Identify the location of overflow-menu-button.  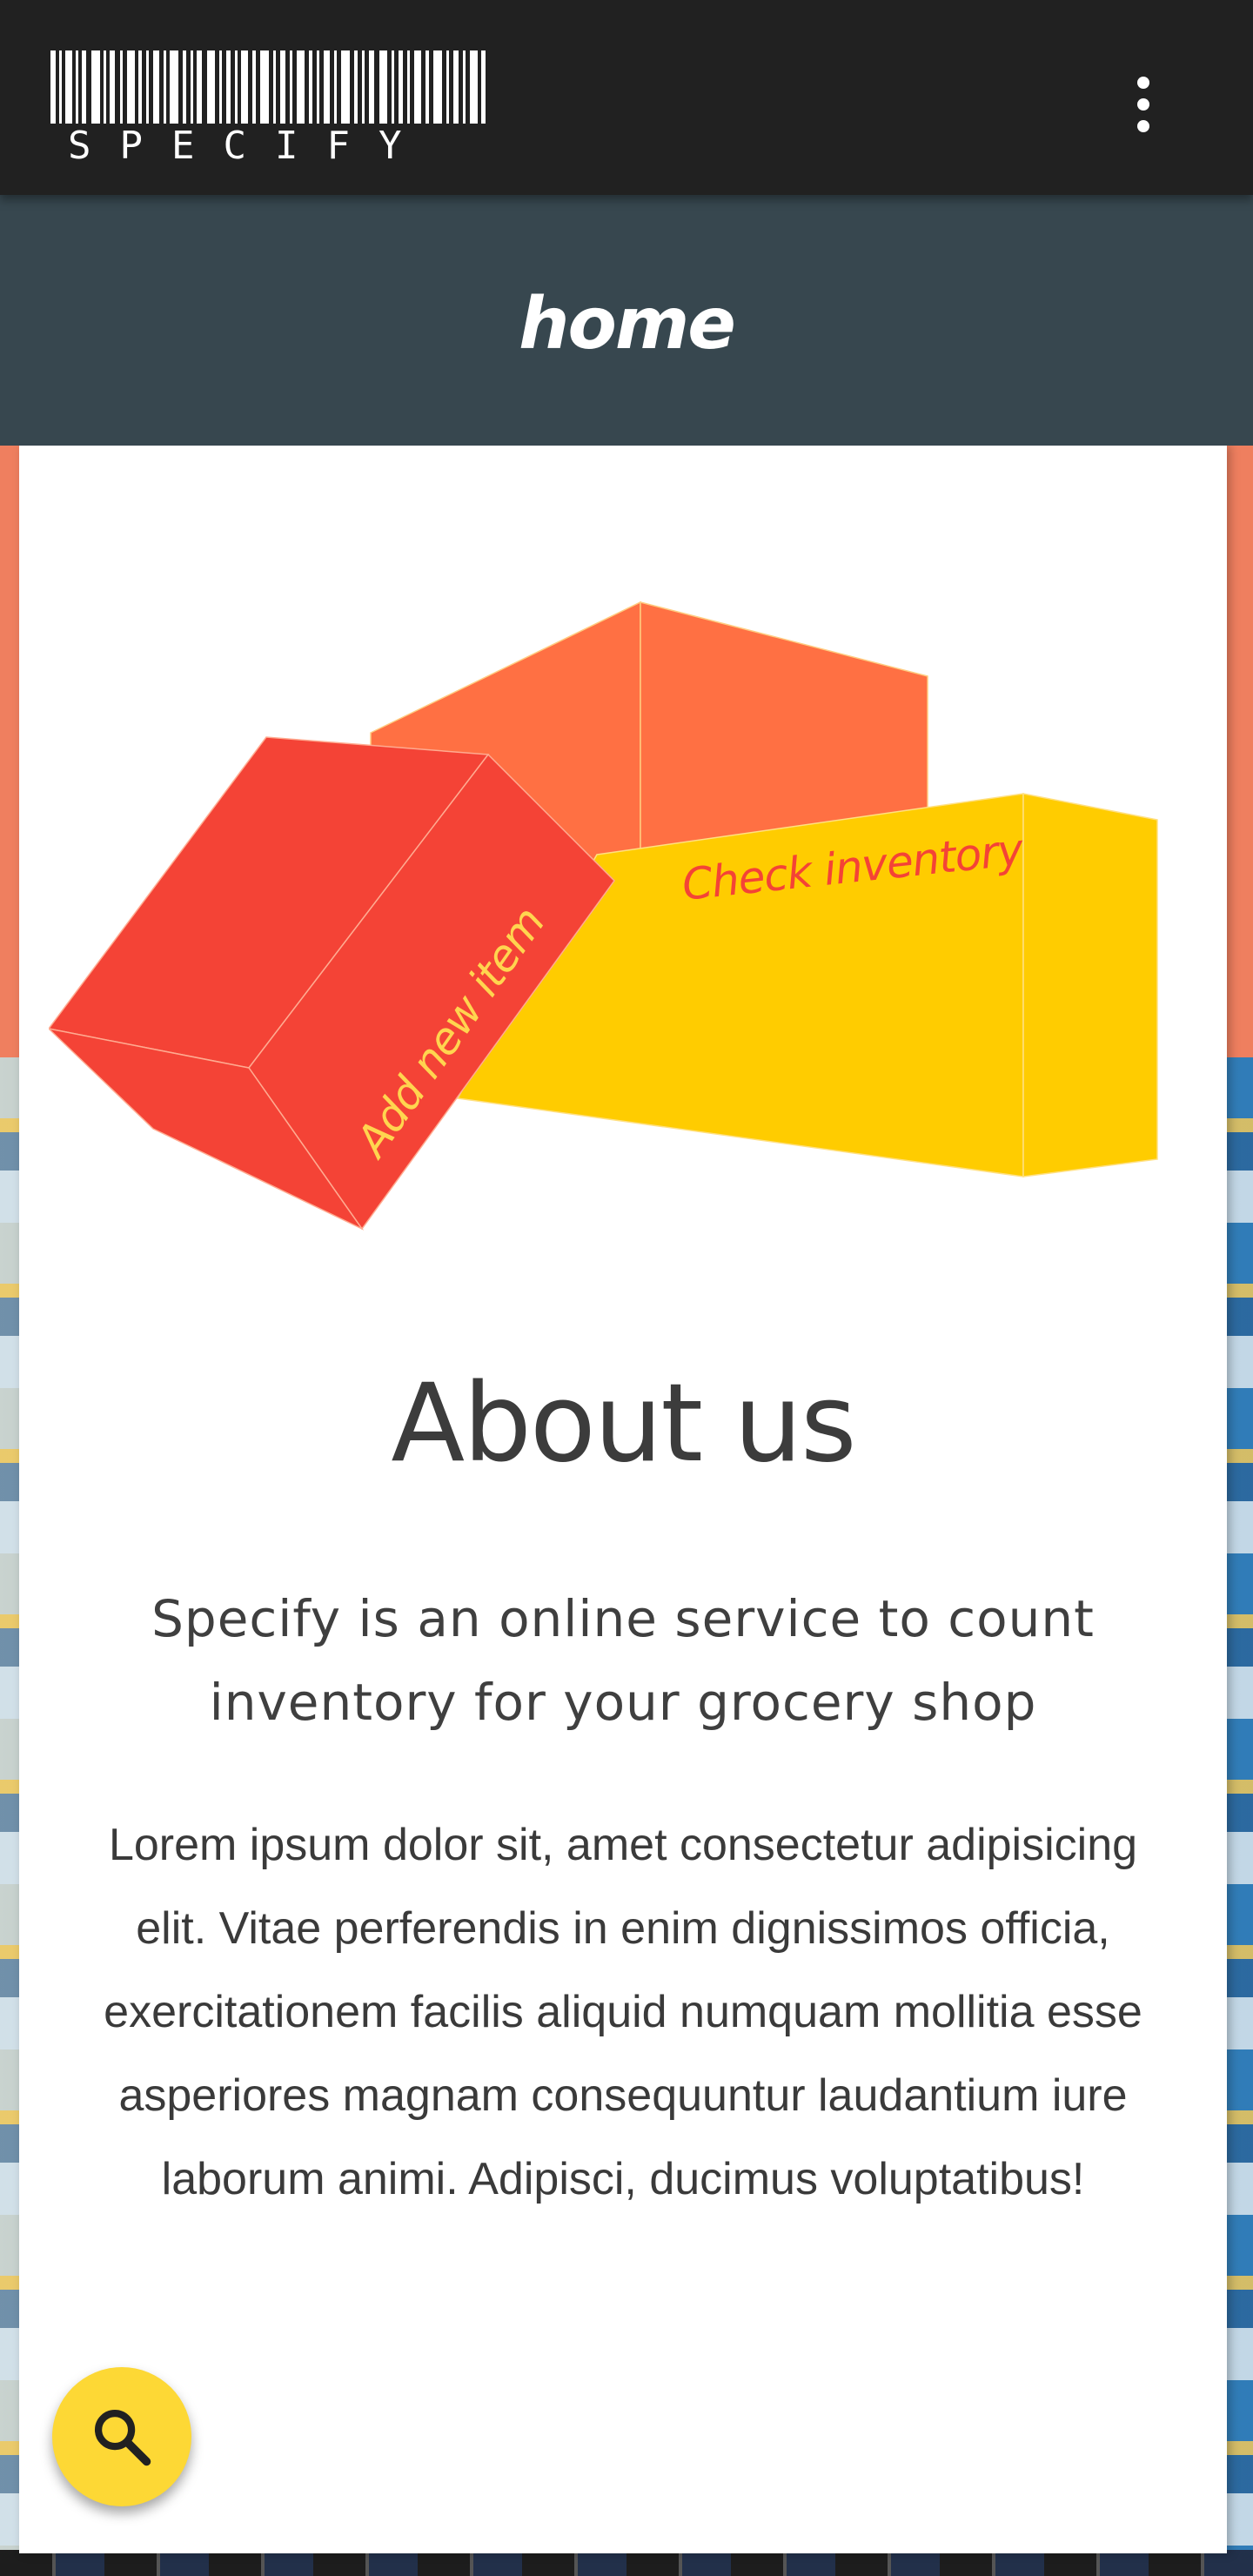
(1143, 104).